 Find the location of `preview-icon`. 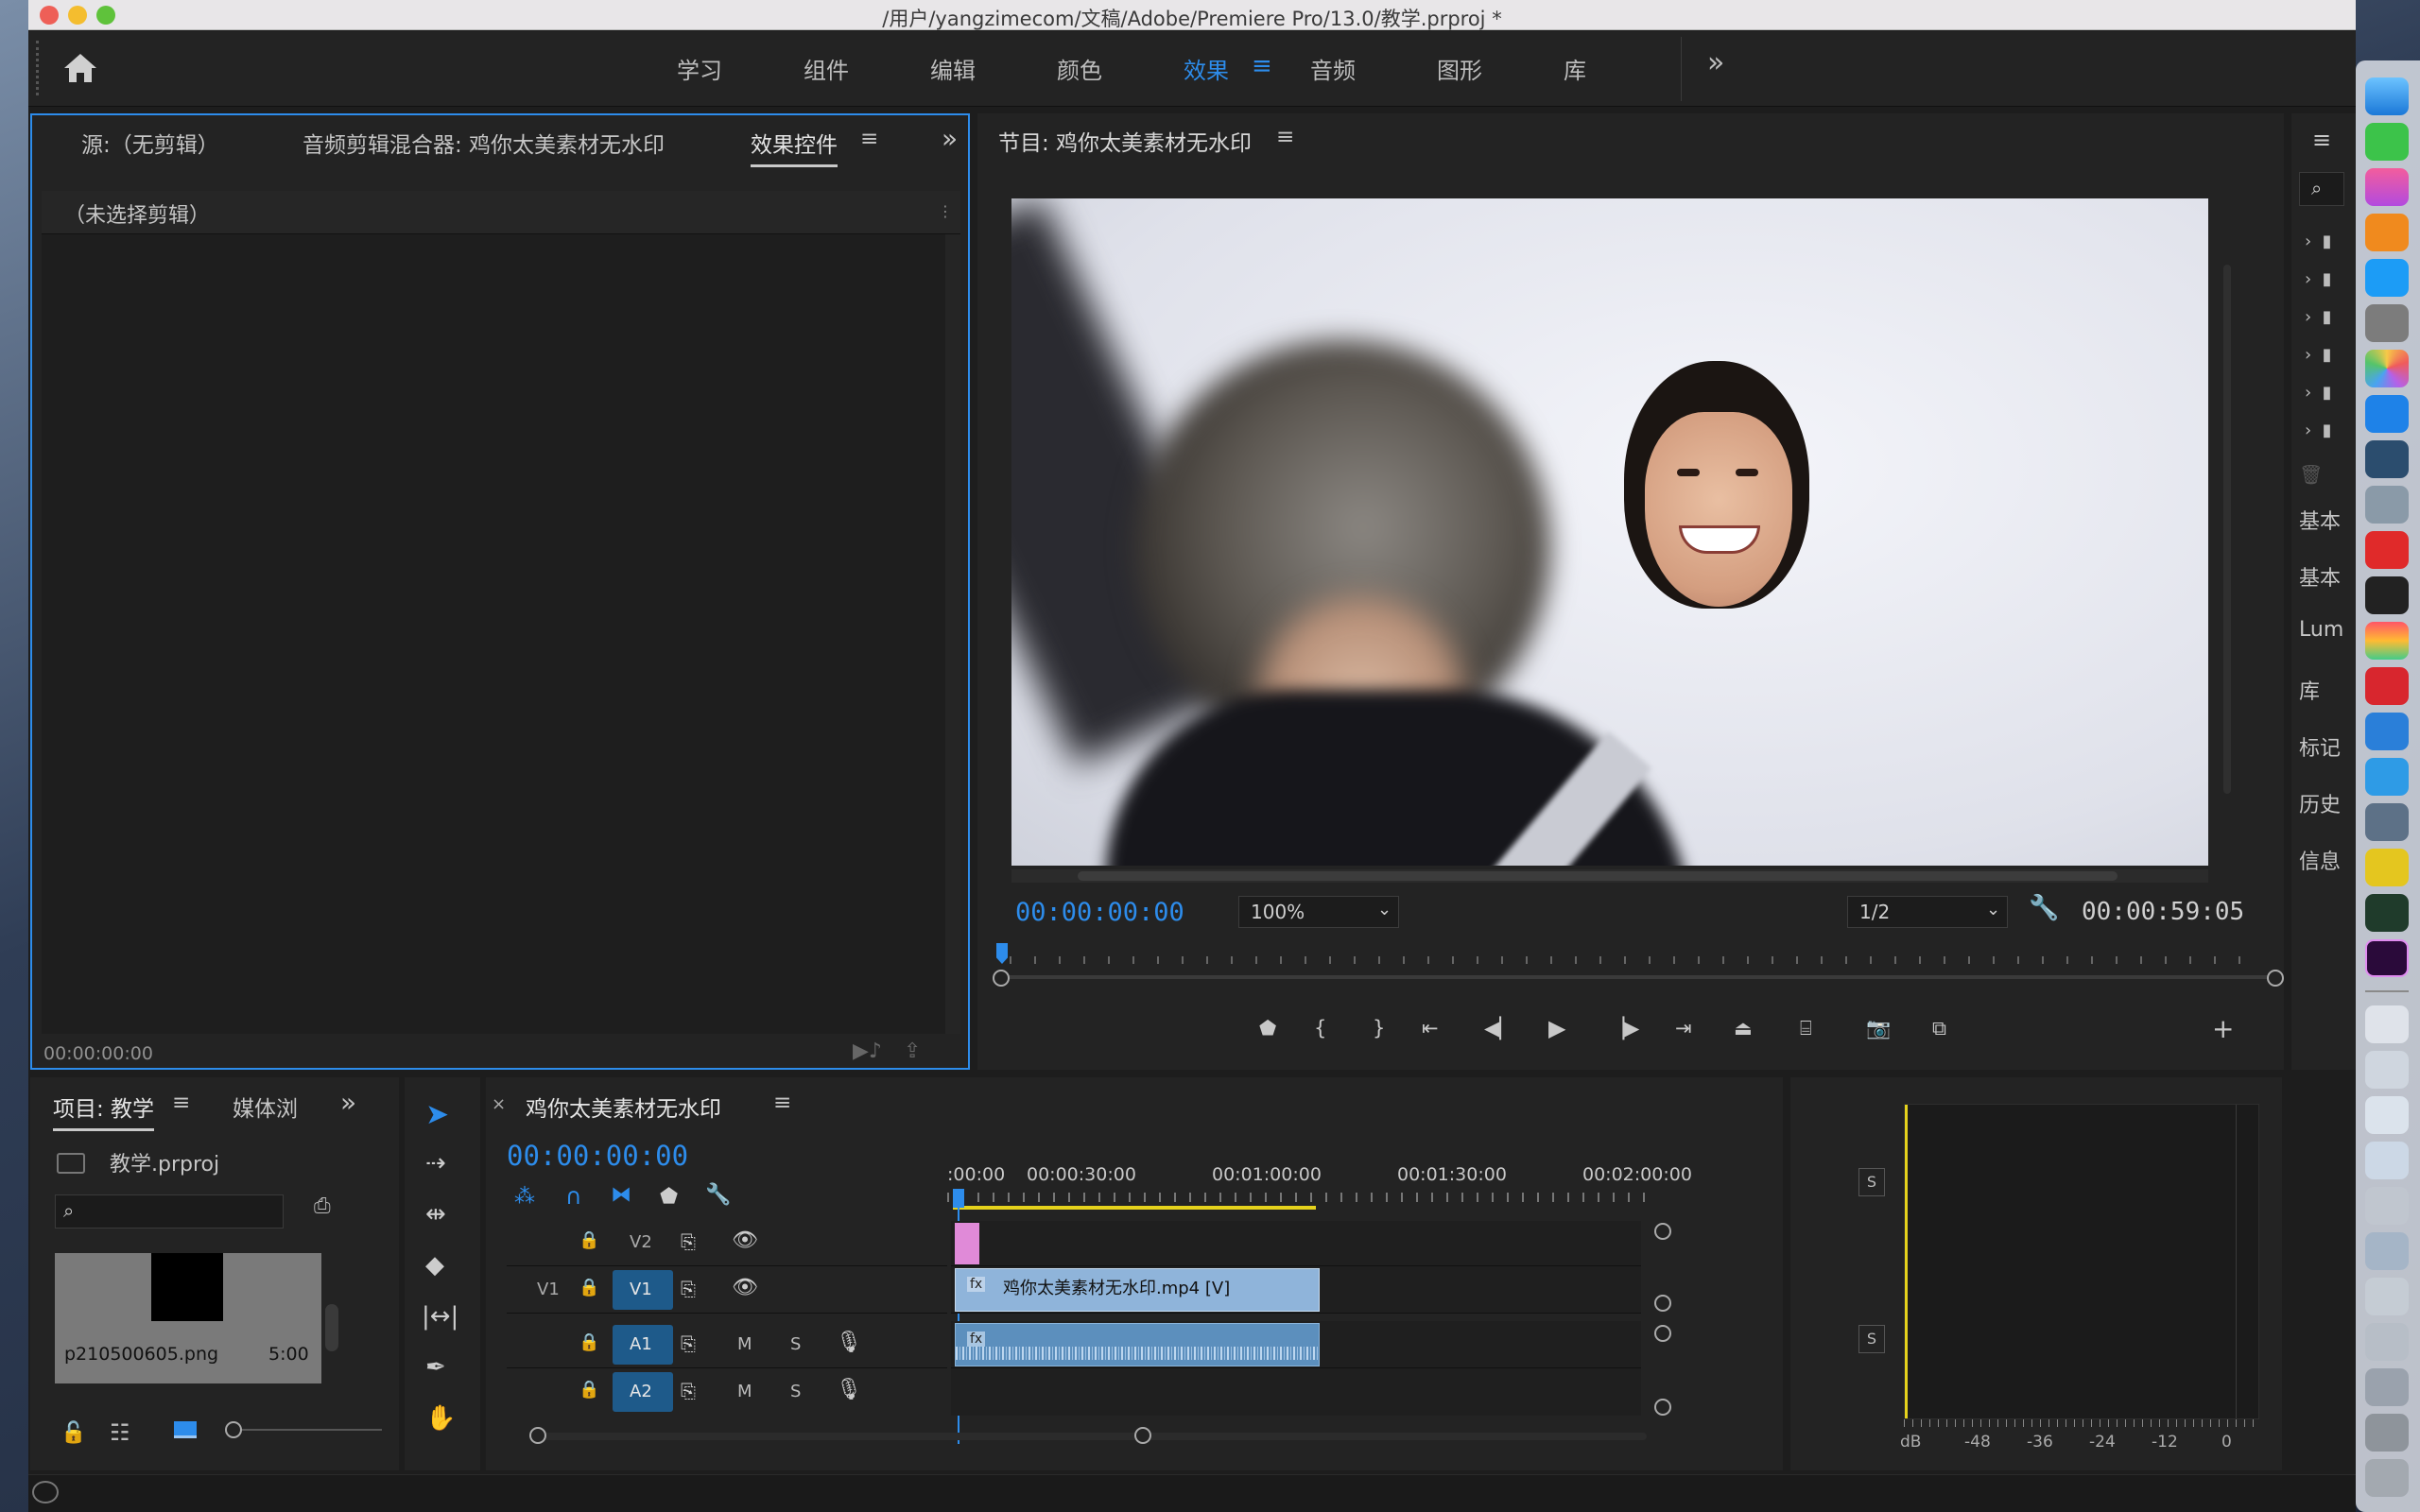

preview-icon is located at coordinates (2387, 822).